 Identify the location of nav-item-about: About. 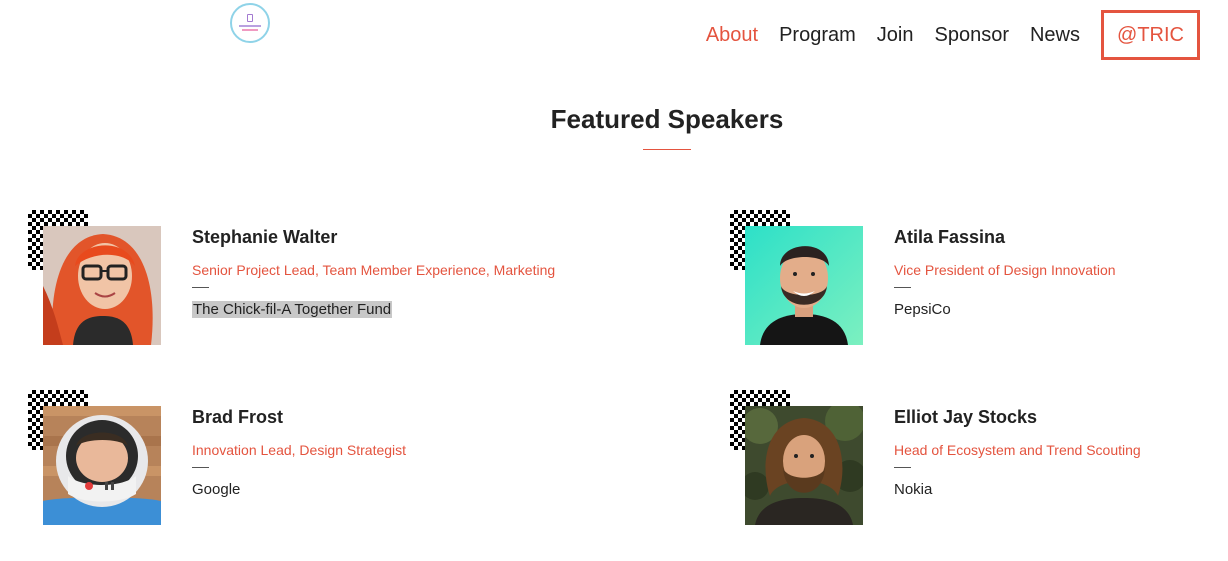
(732, 35).